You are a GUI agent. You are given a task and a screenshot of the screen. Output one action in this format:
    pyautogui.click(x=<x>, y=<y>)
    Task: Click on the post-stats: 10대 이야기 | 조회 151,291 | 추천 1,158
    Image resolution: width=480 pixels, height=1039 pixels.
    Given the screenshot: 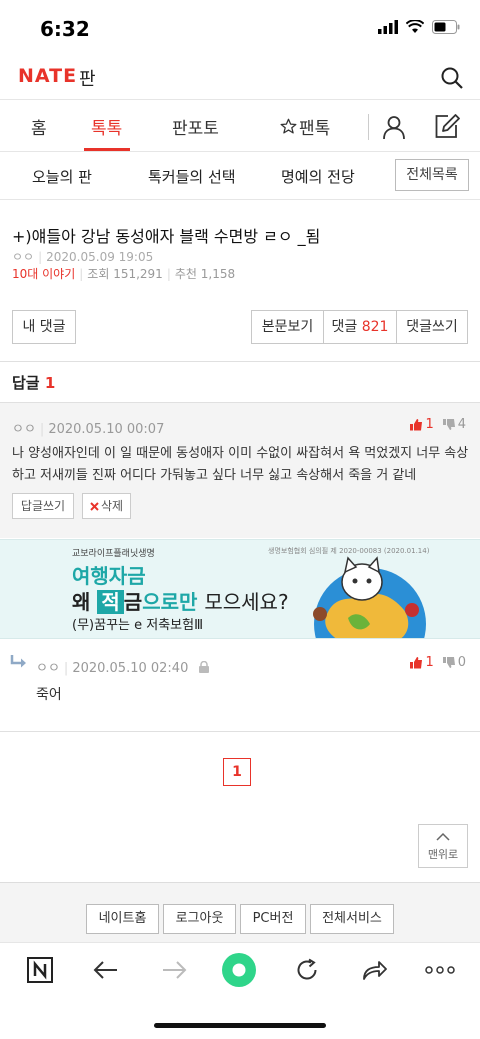 What is the action you would take?
    pyautogui.click(x=124, y=274)
    